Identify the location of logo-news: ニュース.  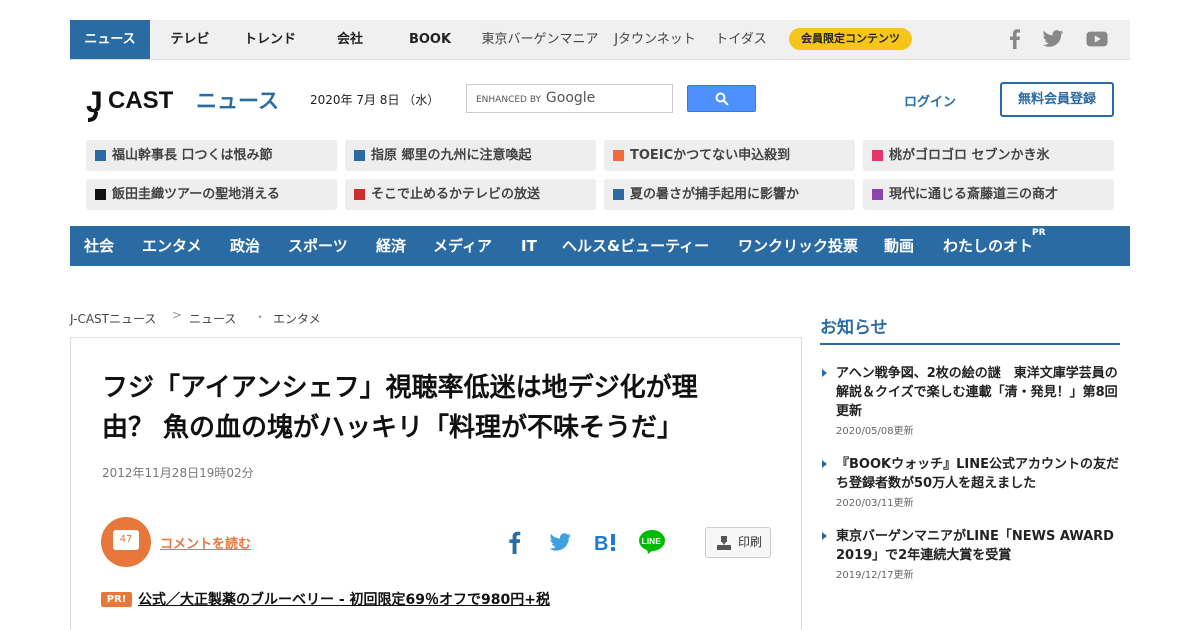
(237, 101).